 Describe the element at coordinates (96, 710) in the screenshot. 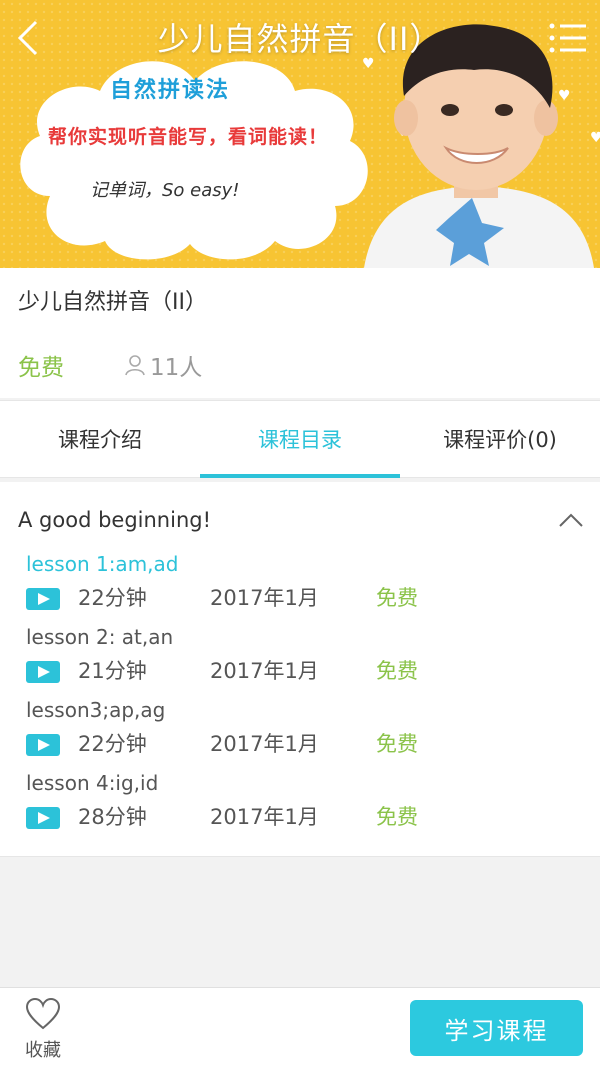

I see `lesson-name: lesson3;ap,ag` at that location.